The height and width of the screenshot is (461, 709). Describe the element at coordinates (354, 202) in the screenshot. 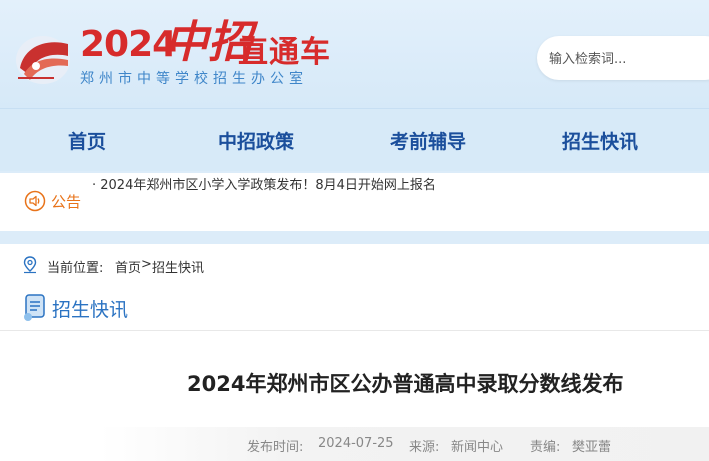

I see `notice-bar: 公告 · 2024年郑州市区小学入学政策发布！8月4日开始网上报名` at that location.